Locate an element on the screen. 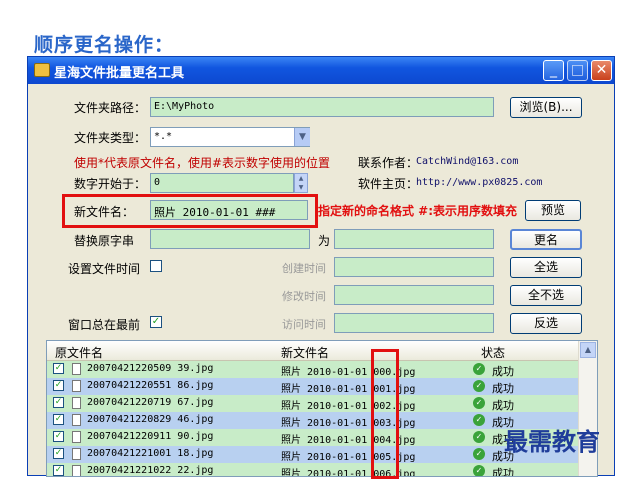 Image resolution: width=626 pixels, height=479 pixels. num-start-label: 数字开始于： is located at coordinates (110, 184).